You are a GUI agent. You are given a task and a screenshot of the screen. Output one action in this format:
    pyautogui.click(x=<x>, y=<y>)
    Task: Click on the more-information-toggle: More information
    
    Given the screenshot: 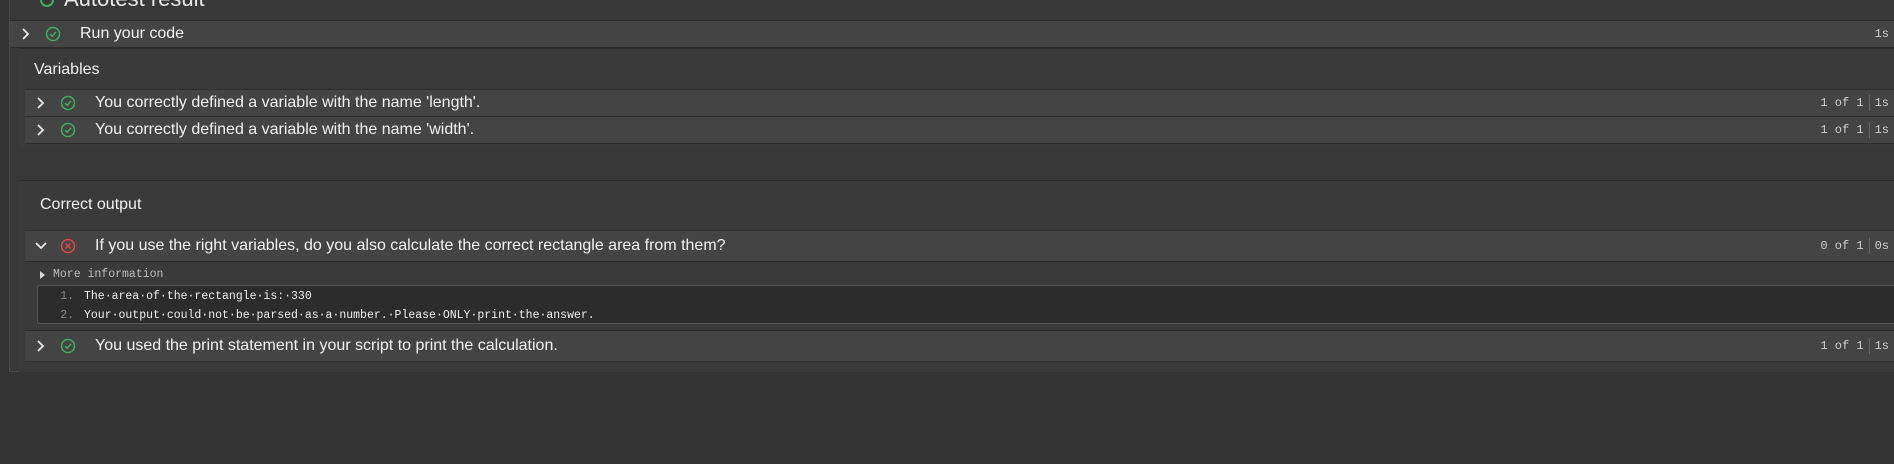 What is the action you would take?
    pyautogui.click(x=101, y=274)
    